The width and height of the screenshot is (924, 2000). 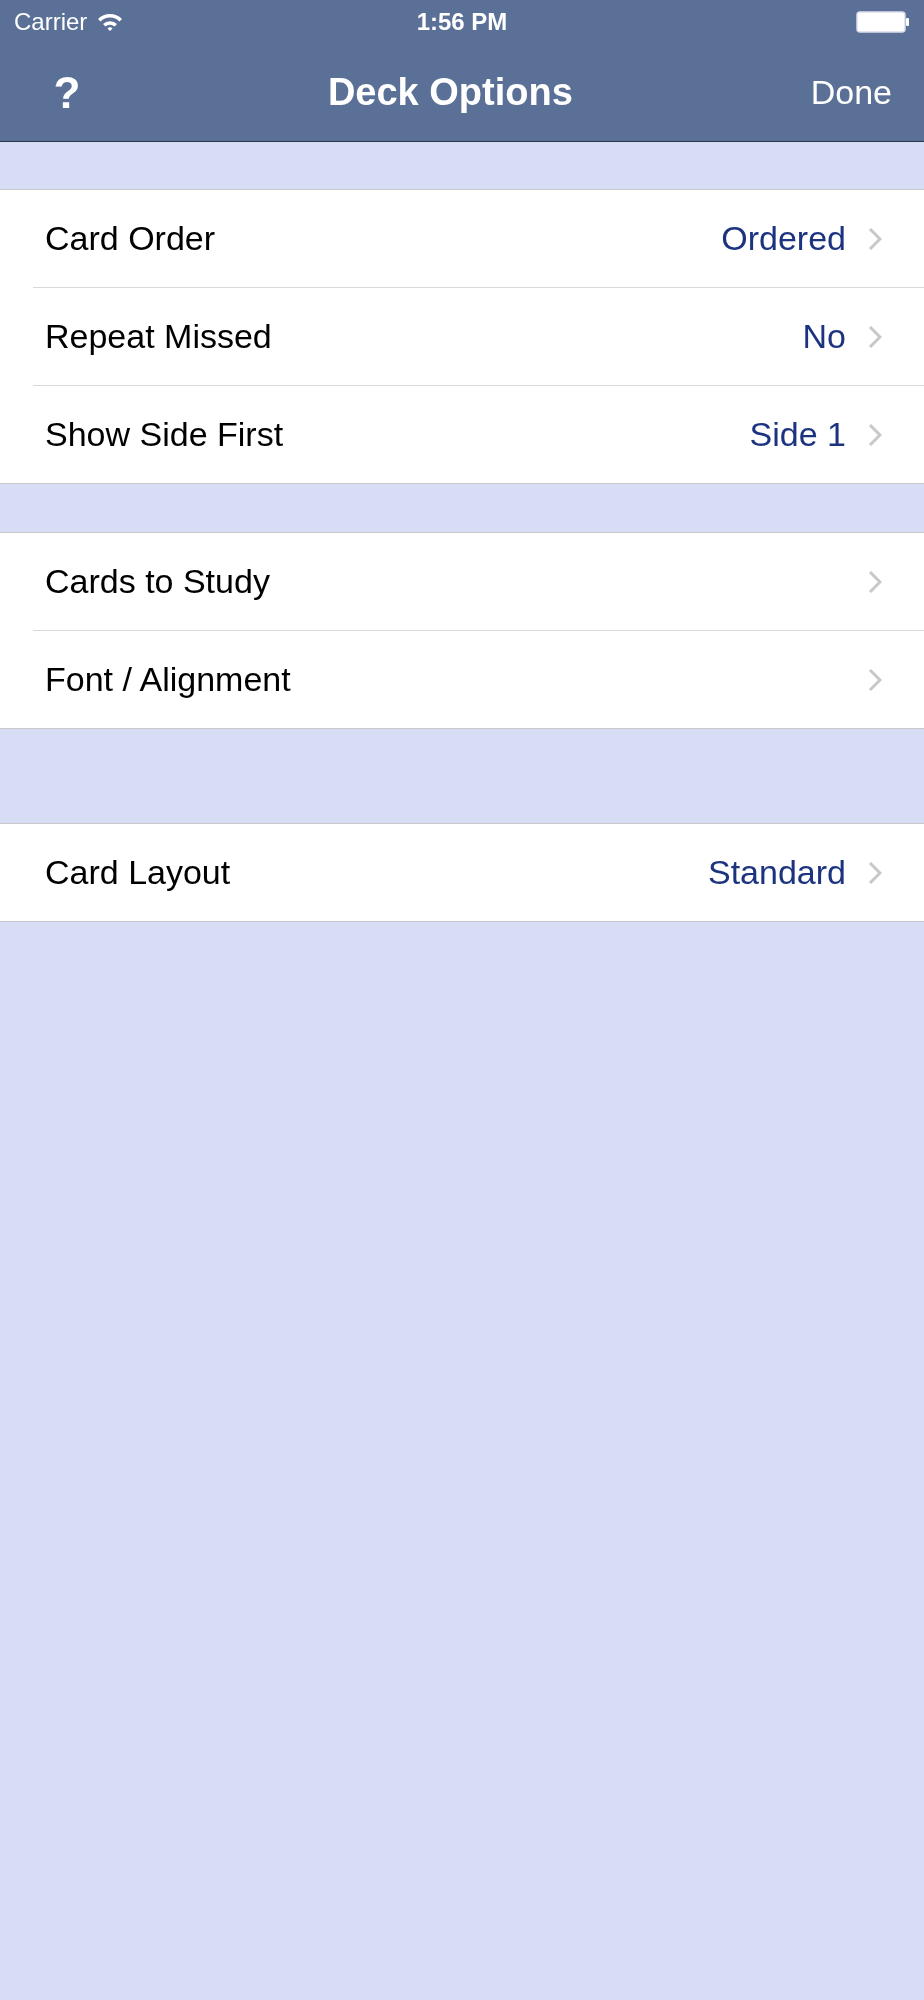 What do you see at coordinates (130, 238) in the screenshot?
I see `row-label: Card Order` at bounding box center [130, 238].